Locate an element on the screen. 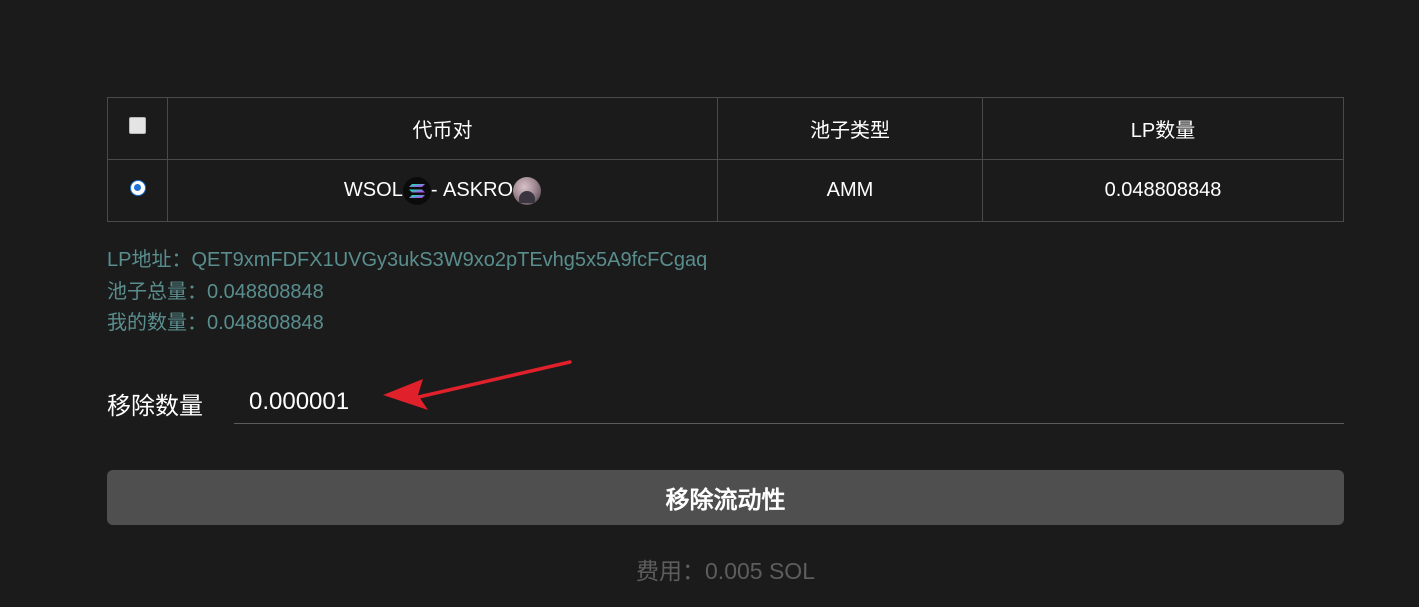  annotation-arrow-icon is located at coordinates (477, 385).